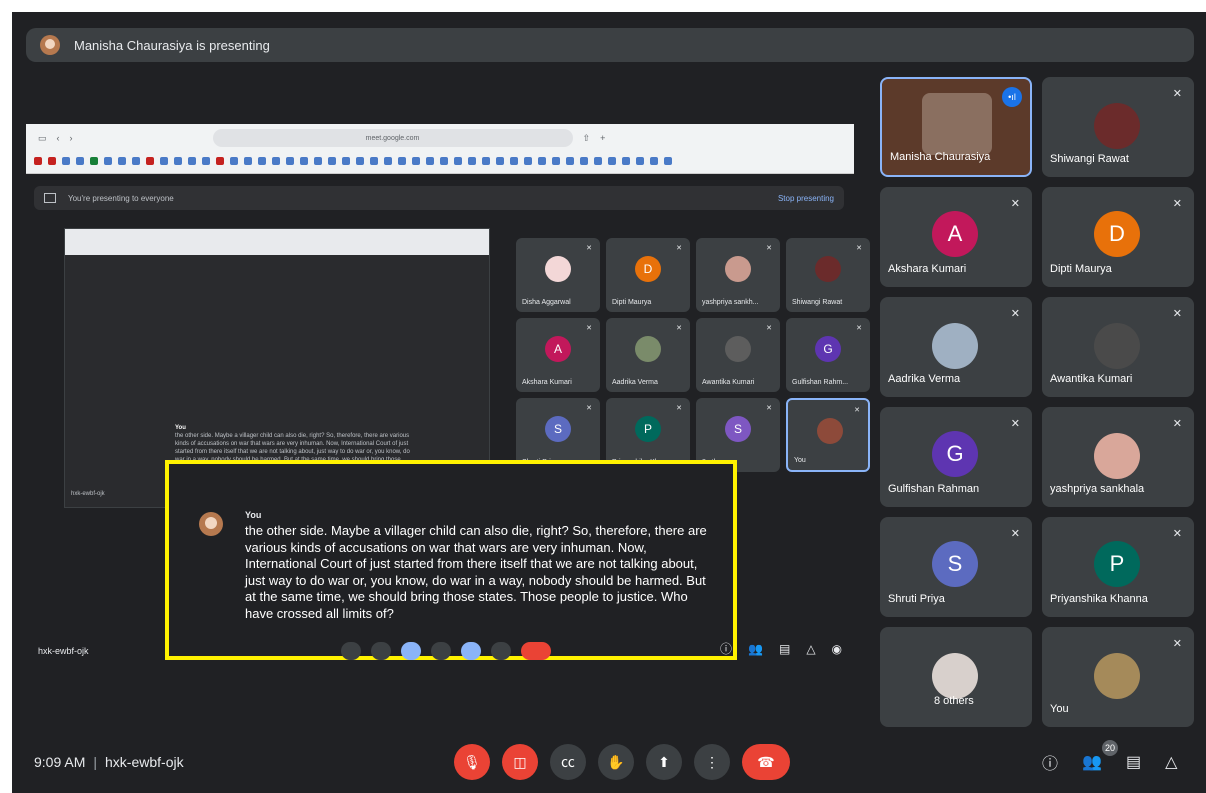 The image size is (1206, 793). Describe the element at coordinates (806, 198) in the screenshot. I see `stop-presenting-button: Stop presenting` at that location.